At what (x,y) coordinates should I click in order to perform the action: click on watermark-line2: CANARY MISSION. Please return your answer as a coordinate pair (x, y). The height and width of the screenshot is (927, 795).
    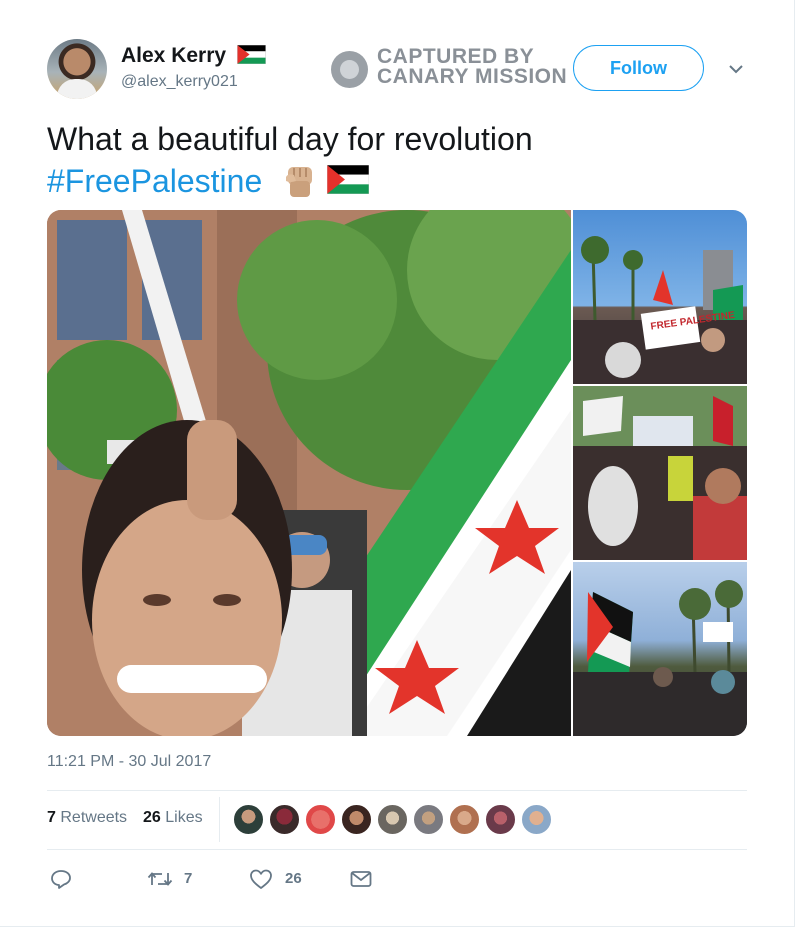
    Looking at the image, I should click on (472, 76).